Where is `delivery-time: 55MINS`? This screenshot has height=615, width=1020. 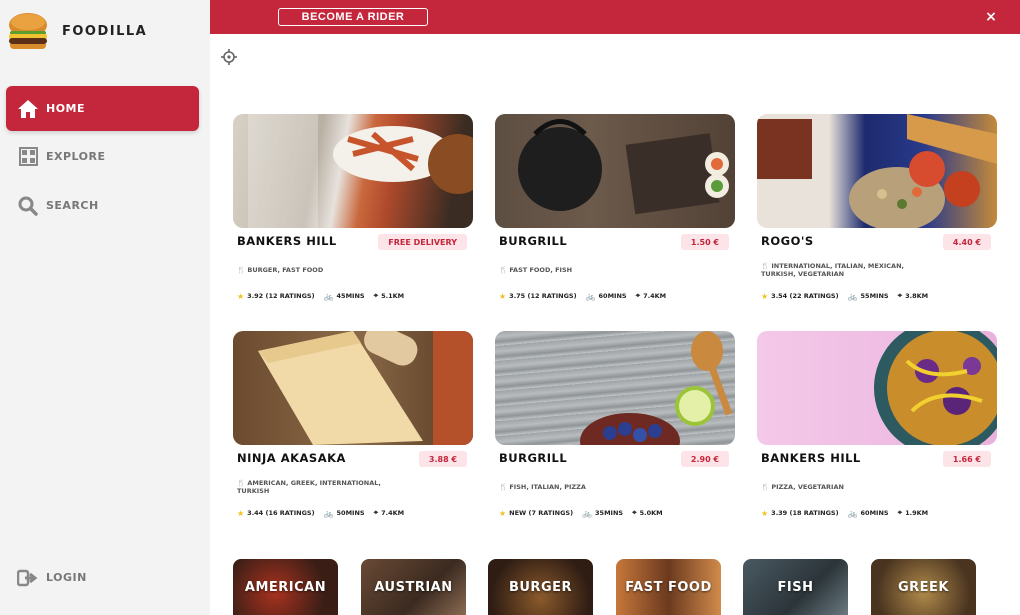 delivery-time: 55MINS is located at coordinates (874, 296).